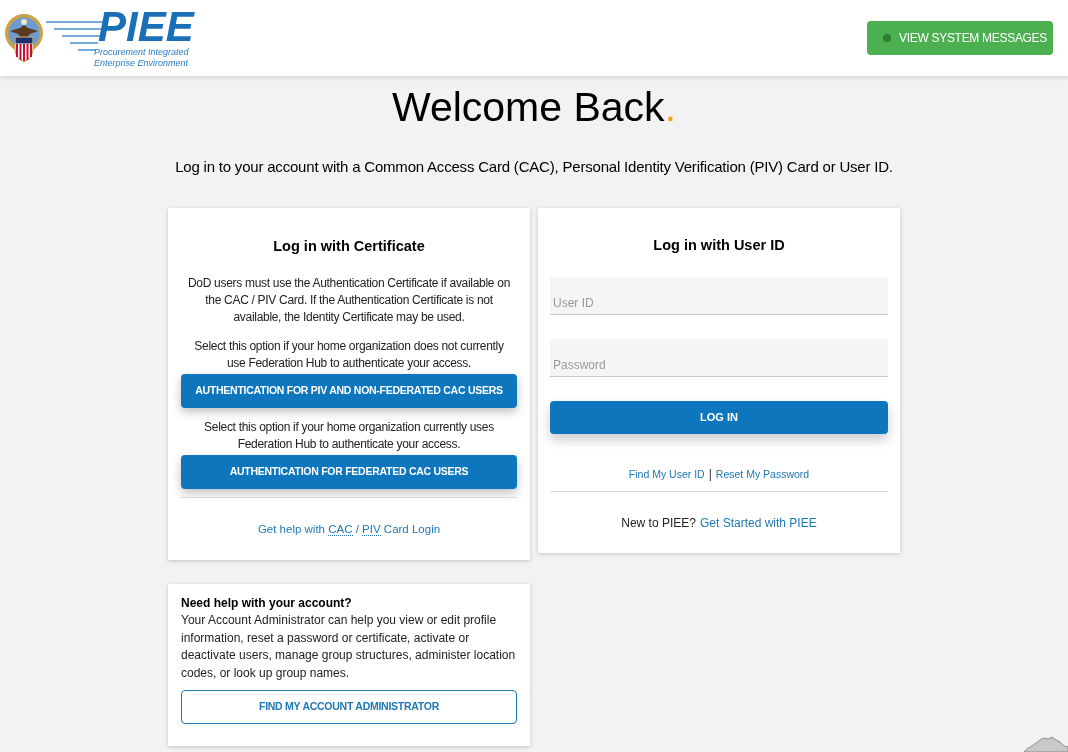 Image resolution: width=1068 pixels, height=752 pixels. I want to click on instruction-text: Select this option if your home organization currently uses Federation Hub to authenticate your access., so click(349, 436).